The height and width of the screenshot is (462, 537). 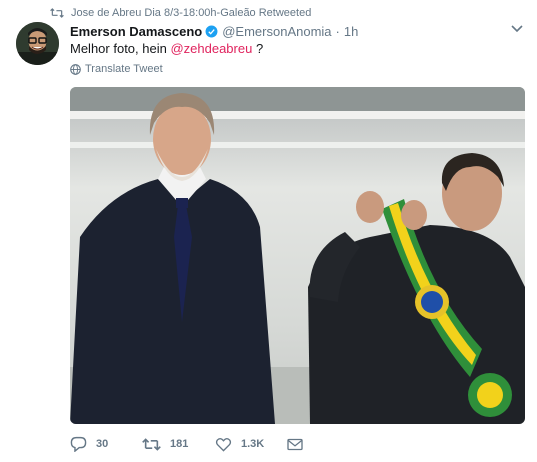 I want to click on reply-icon, so click(x=78, y=444).